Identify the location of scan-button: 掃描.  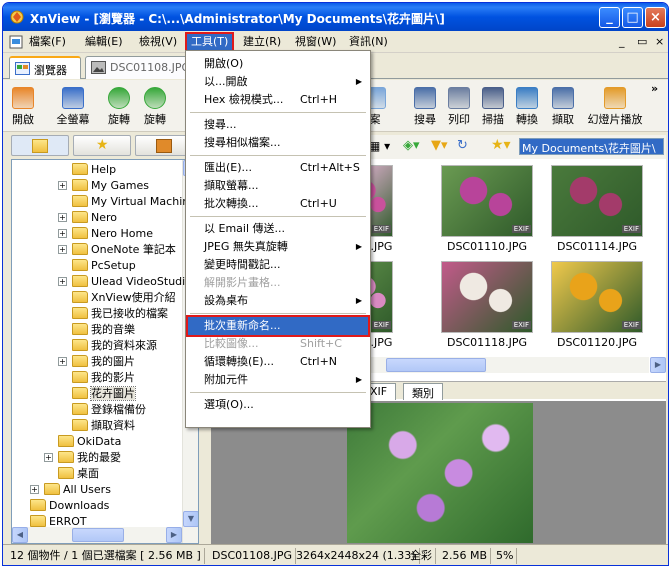
(493, 106).